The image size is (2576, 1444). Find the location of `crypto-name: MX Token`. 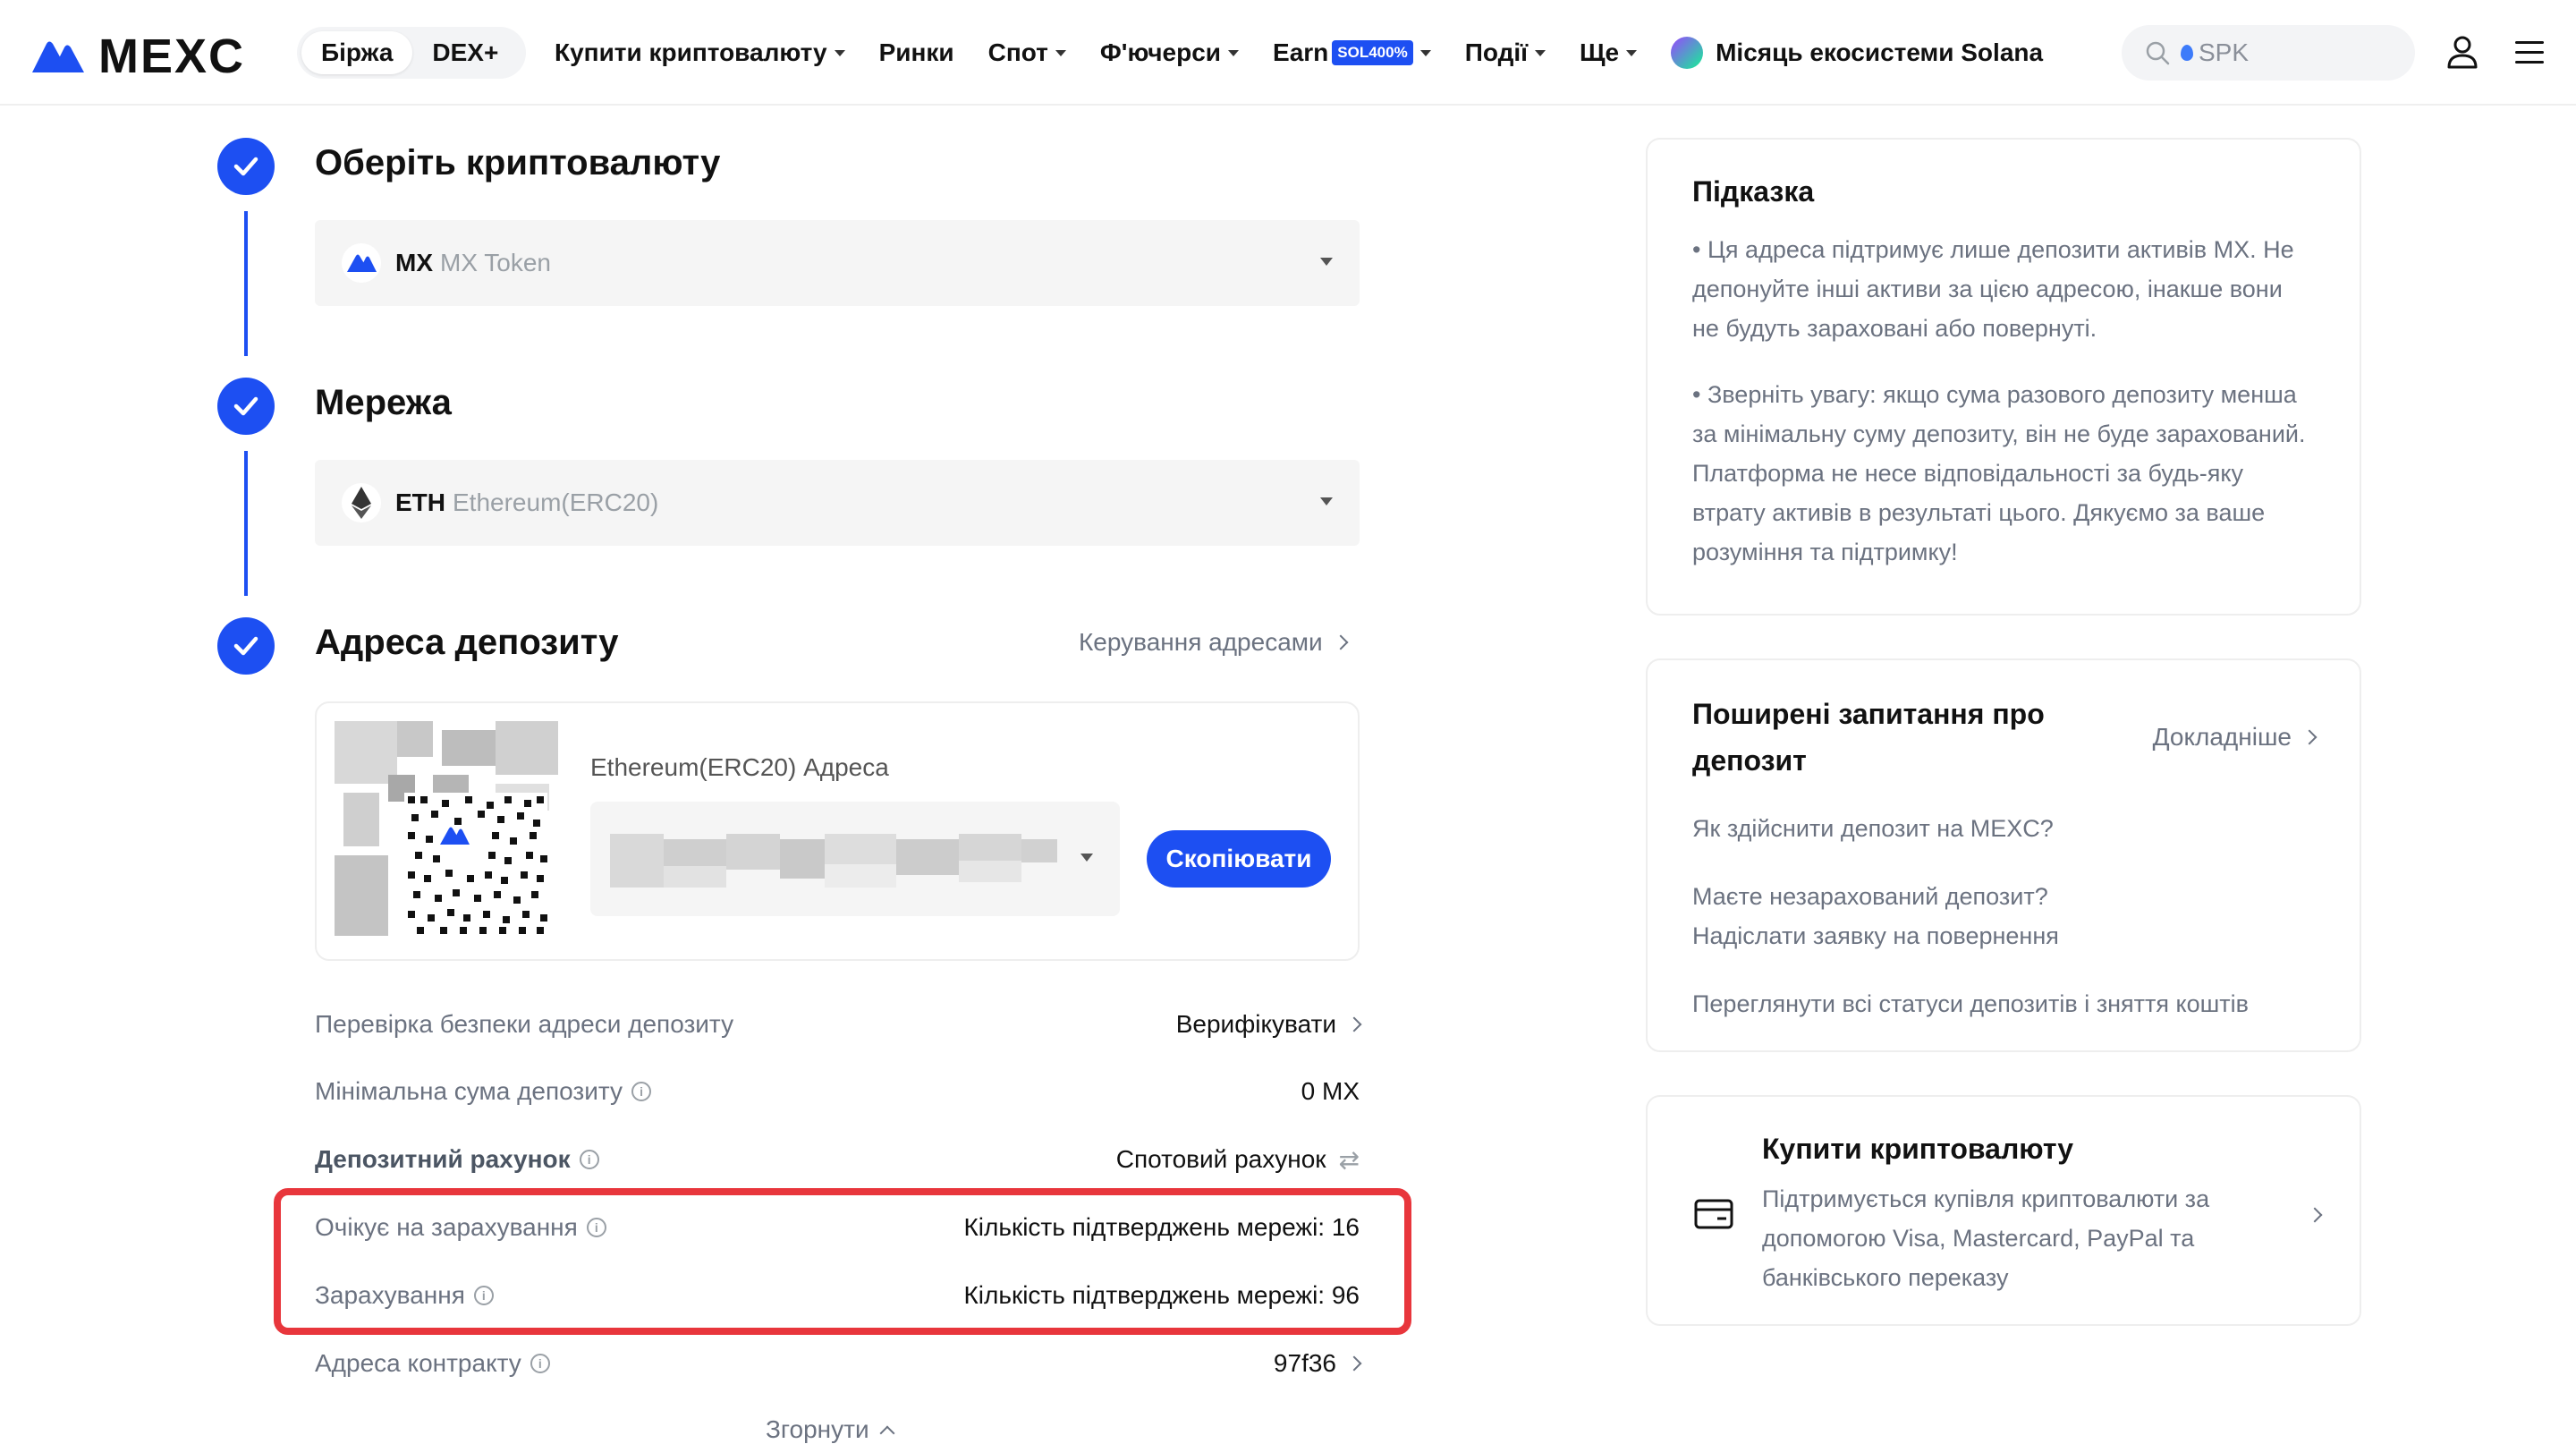

crypto-name: MX Token is located at coordinates (495, 263).